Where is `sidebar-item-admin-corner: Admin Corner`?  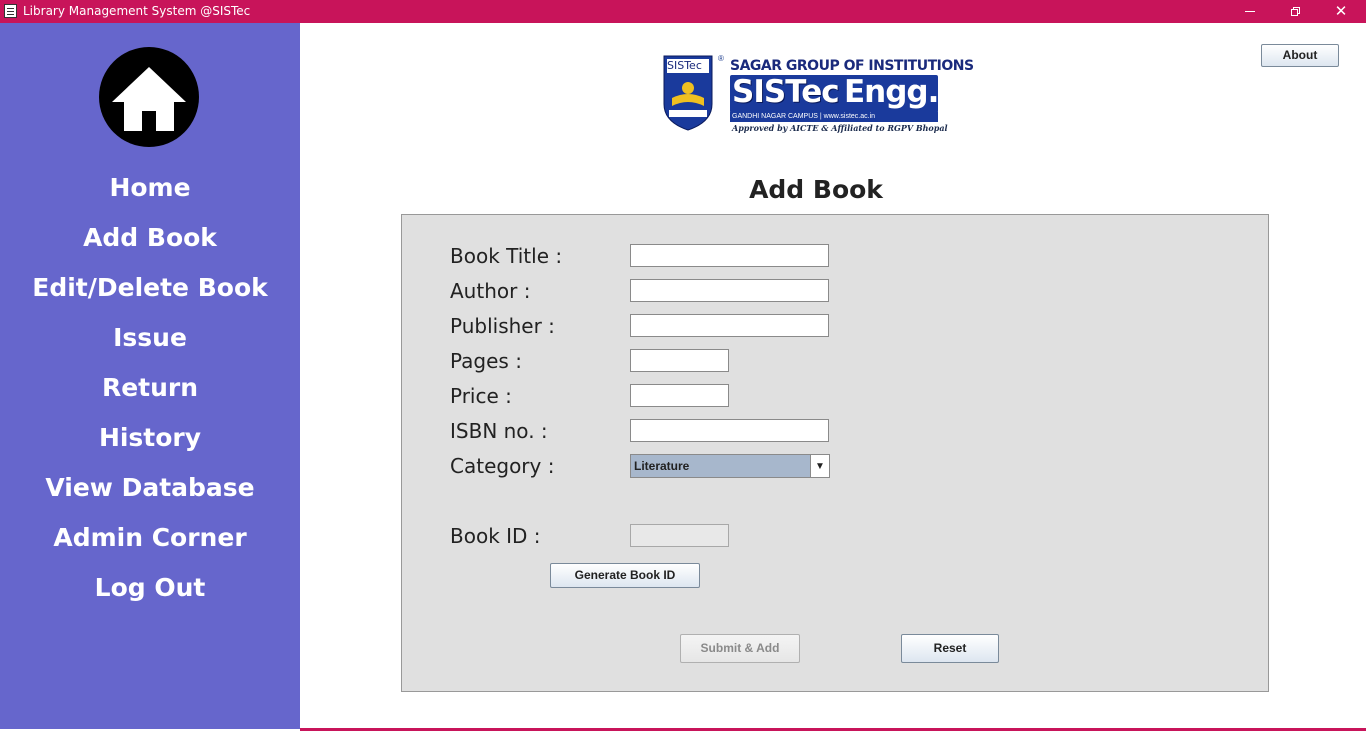 sidebar-item-admin-corner: Admin Corner is located at coordinates (150, 538).